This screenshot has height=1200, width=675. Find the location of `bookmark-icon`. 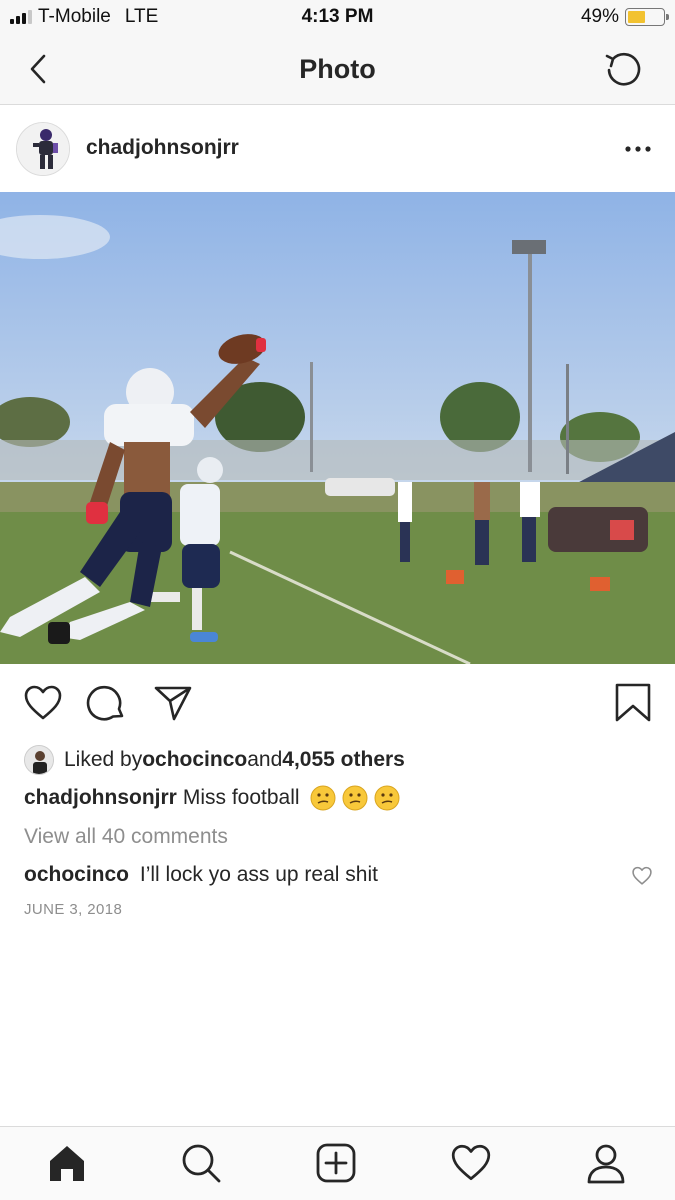

bookmark-icon is located at coordinates (633, 702).